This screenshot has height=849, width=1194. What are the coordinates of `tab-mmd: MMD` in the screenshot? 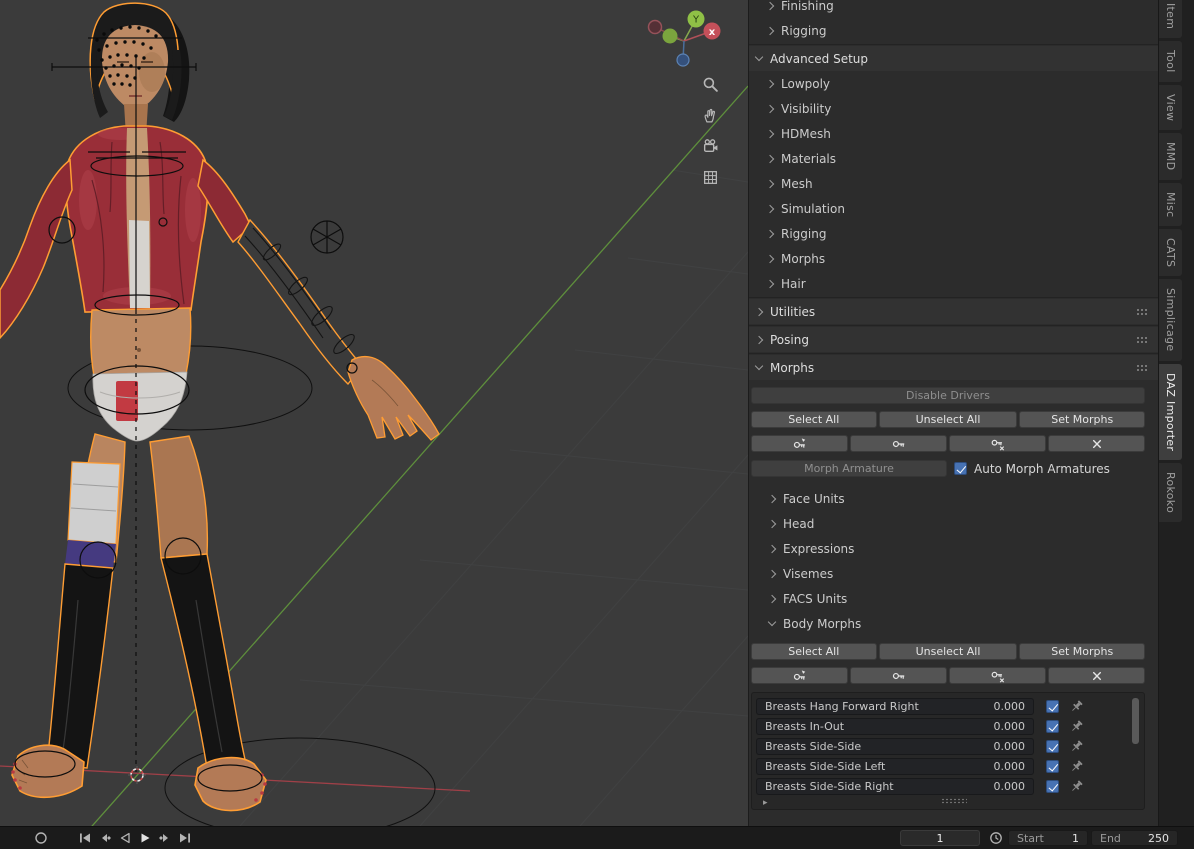 It's located at (1170, 156).